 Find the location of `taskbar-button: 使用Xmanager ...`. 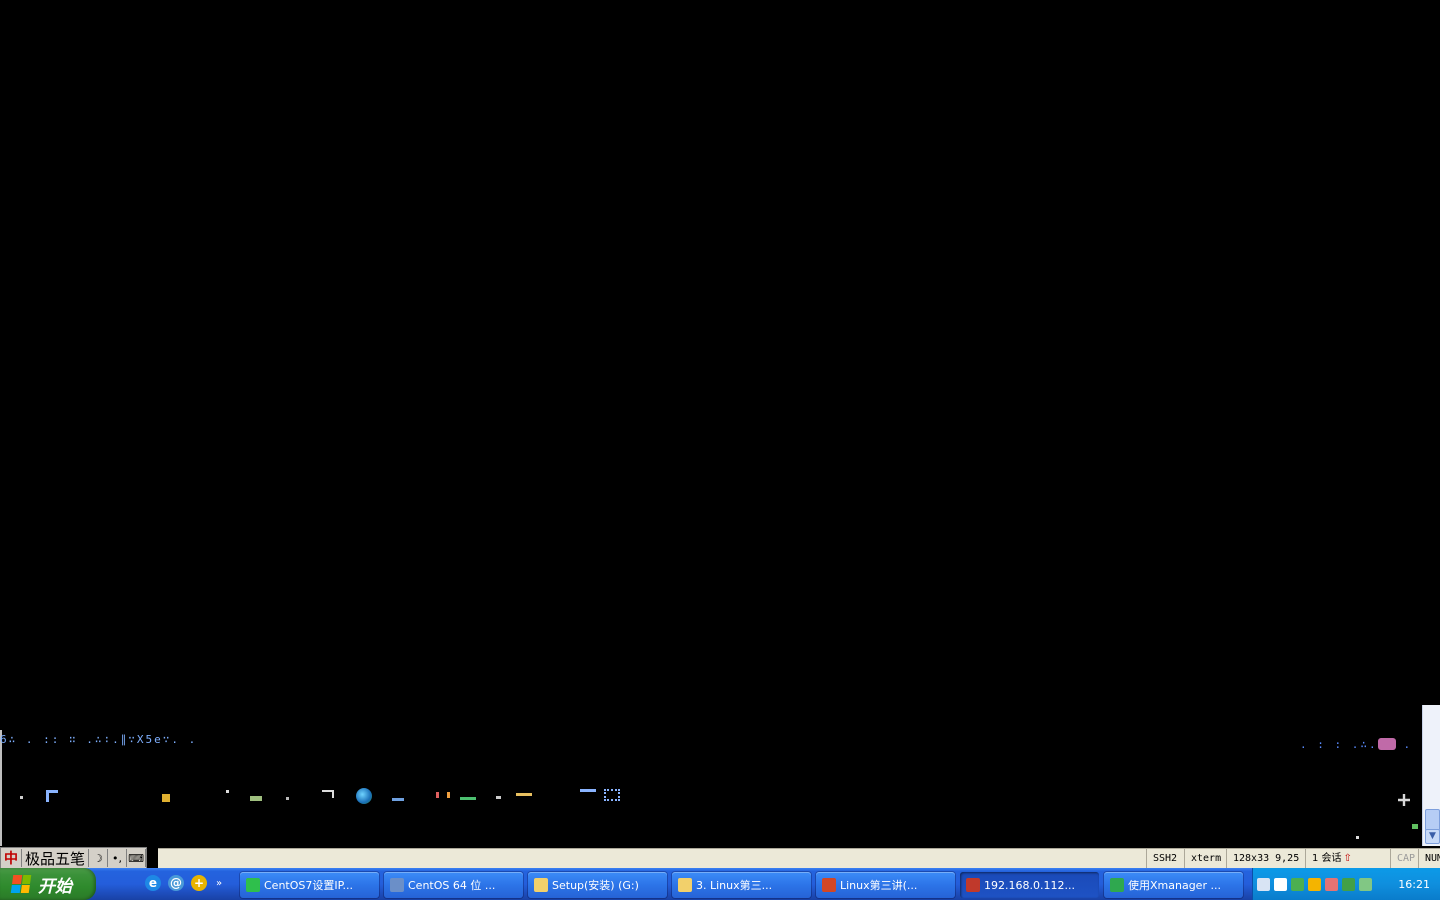

taskbar-button: 使用Xmanager ... is located at coordinates (1173, 885).